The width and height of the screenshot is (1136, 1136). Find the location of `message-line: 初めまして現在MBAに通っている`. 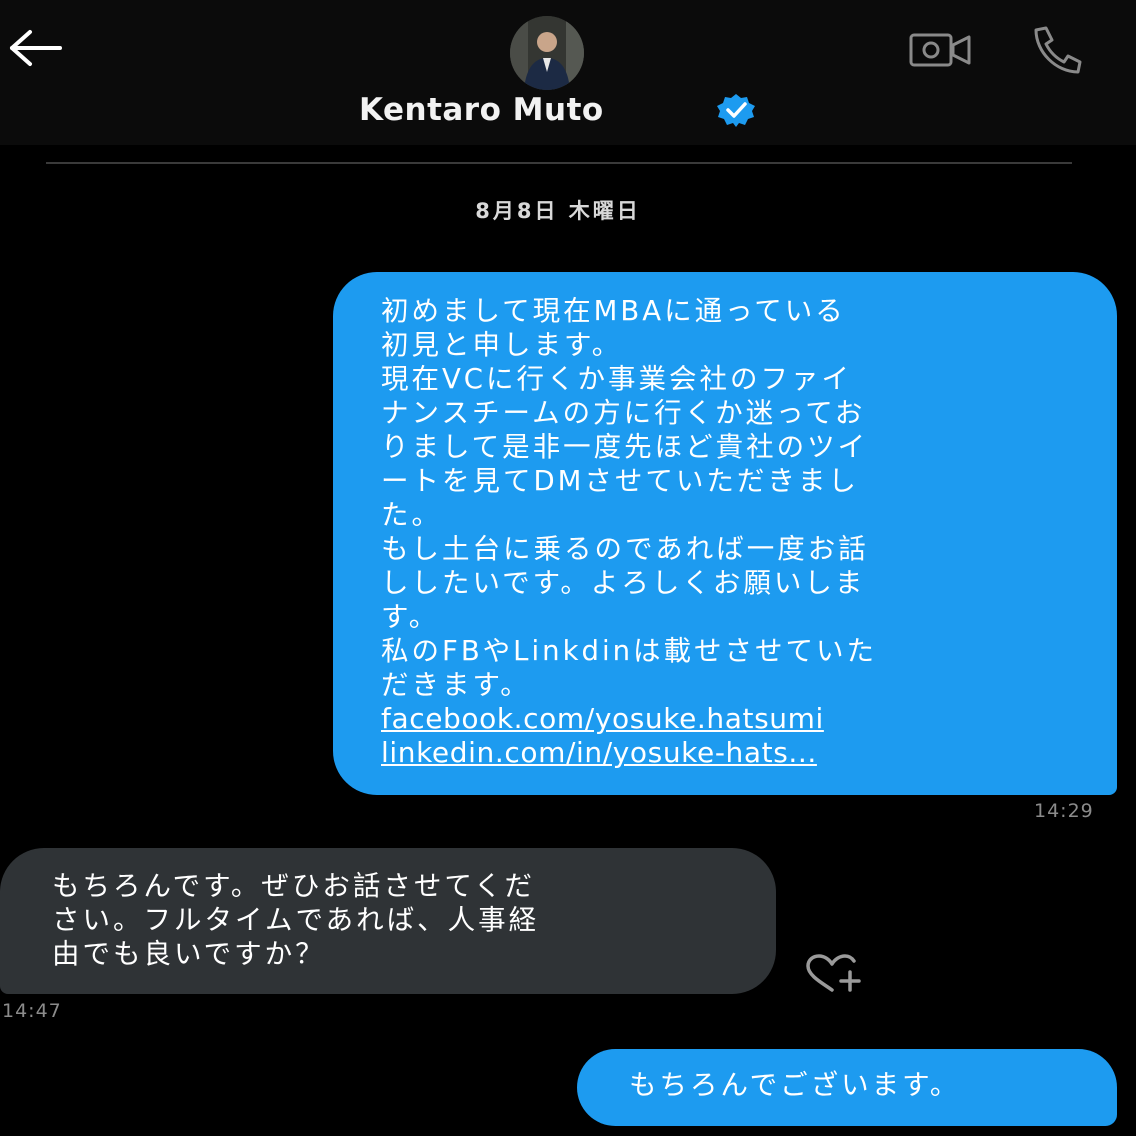

message-line: 初めまして現在MBAに通っている is located at coordinates (613, 311).